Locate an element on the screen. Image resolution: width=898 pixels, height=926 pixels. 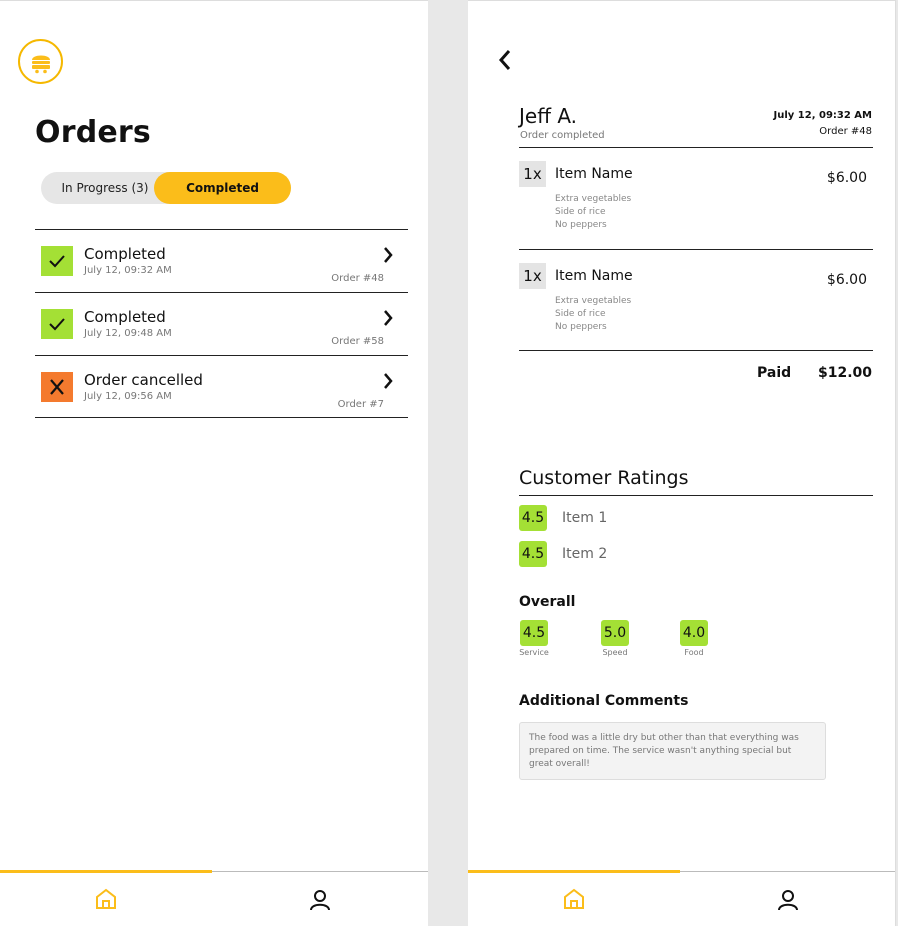
rating-score: 5.0 is located at coordinates (615, 633).